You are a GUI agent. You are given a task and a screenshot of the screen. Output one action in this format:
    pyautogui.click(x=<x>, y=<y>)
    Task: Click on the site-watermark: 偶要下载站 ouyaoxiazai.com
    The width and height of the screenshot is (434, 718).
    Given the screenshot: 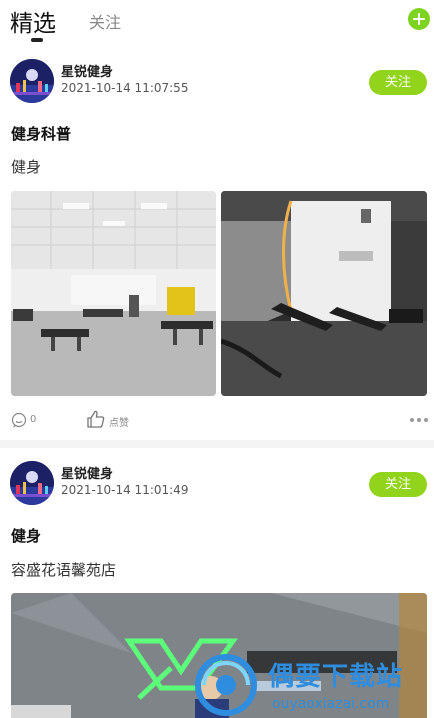 What is the action you would take?
    pyautogui.click(x=312, y=685)
    